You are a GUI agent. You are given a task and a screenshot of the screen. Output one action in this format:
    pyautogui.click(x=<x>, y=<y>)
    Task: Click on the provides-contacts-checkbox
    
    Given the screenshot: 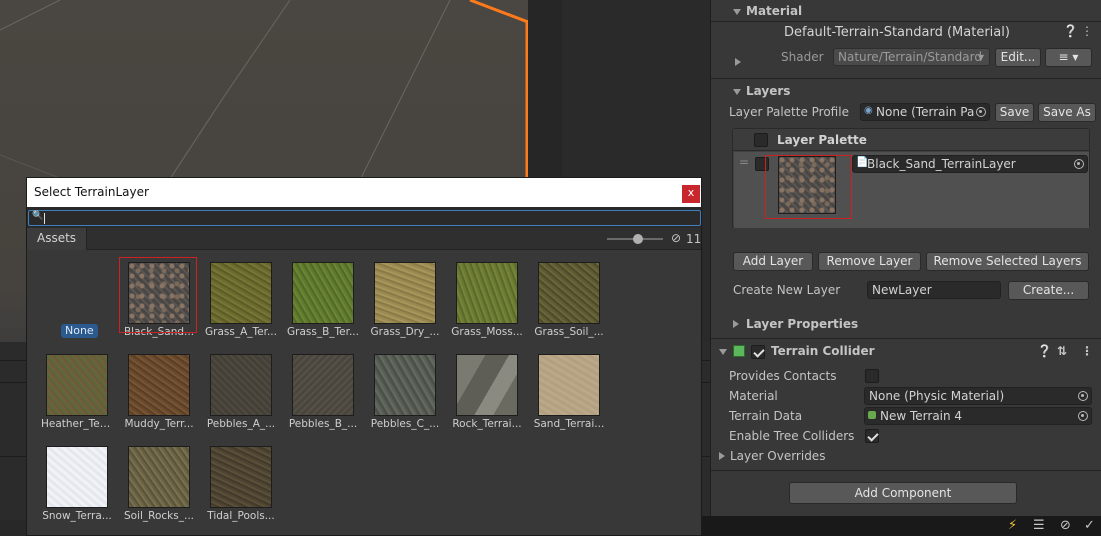 What is the action you would take?
    pyautogui.click(x=872, y=376)
    